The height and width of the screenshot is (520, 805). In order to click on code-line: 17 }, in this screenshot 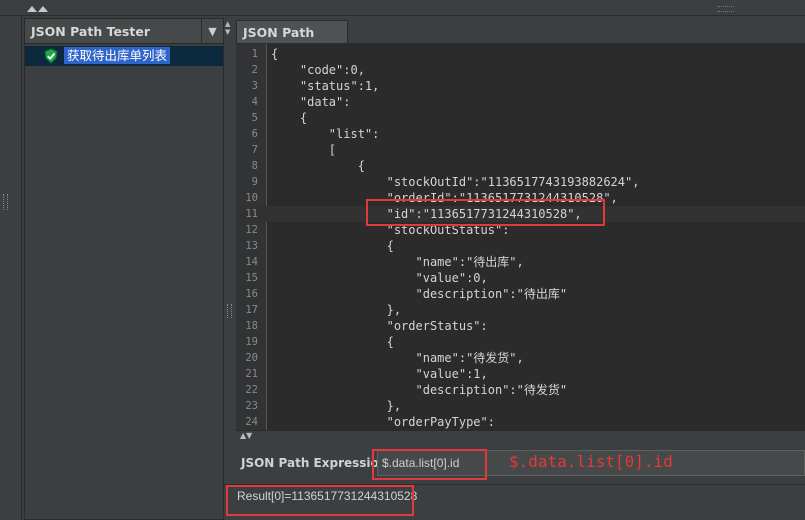, I will do `click(520, 310)`.